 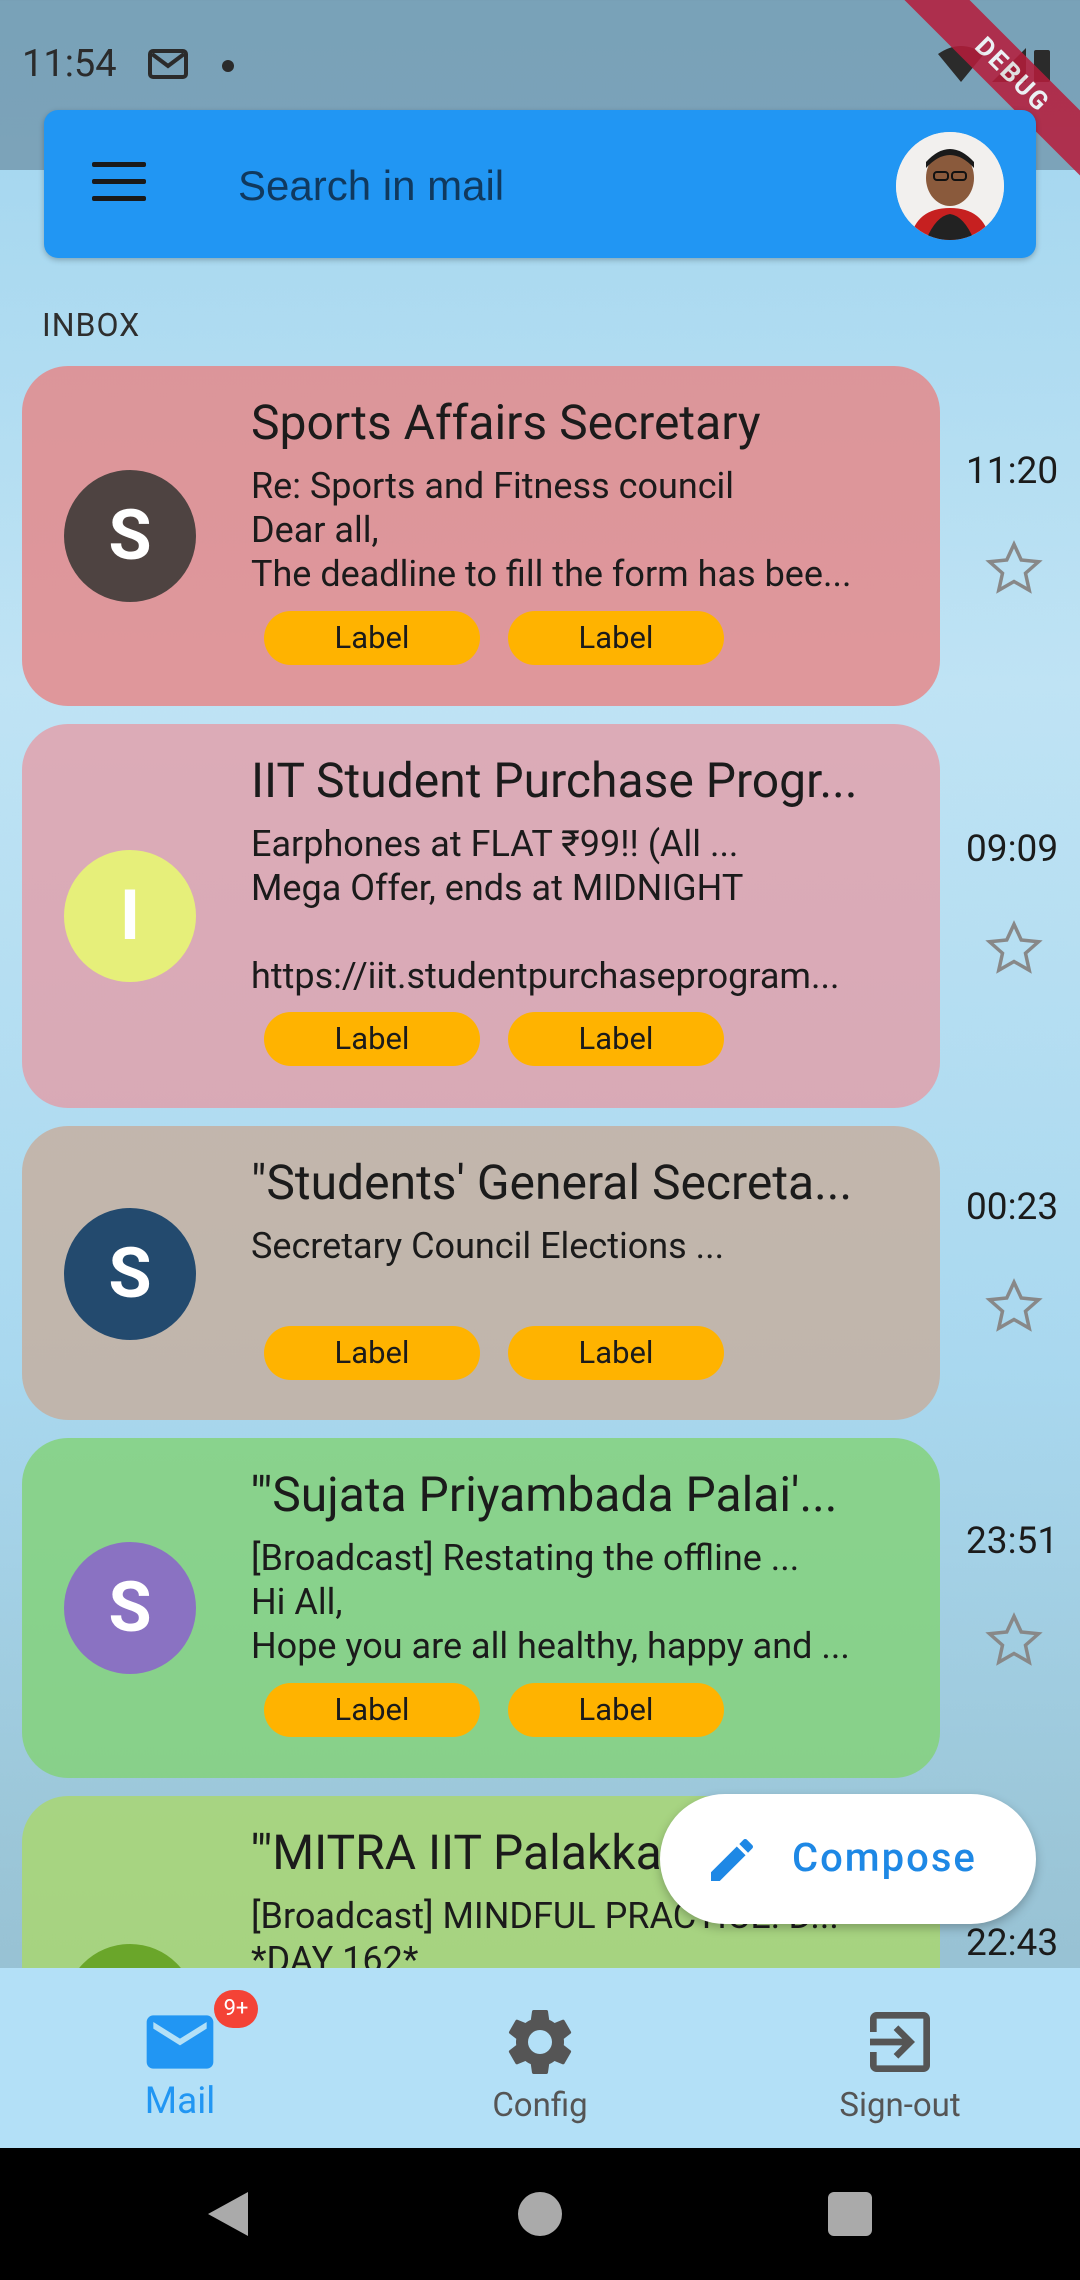 What do you see at coordinates (130, 916) in the screenshot?
I see `sender-avatar: I` at bounding box center [130, 916].